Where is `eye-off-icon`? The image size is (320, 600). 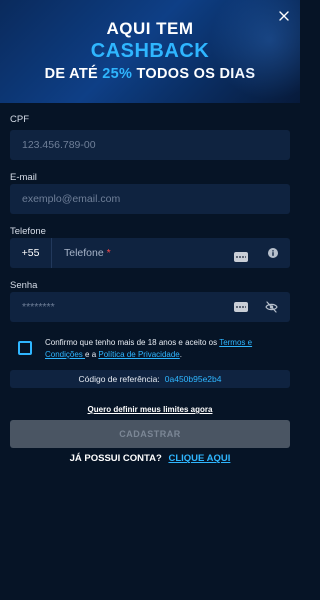
eye-off-icon is located at coordinates (271, 307).